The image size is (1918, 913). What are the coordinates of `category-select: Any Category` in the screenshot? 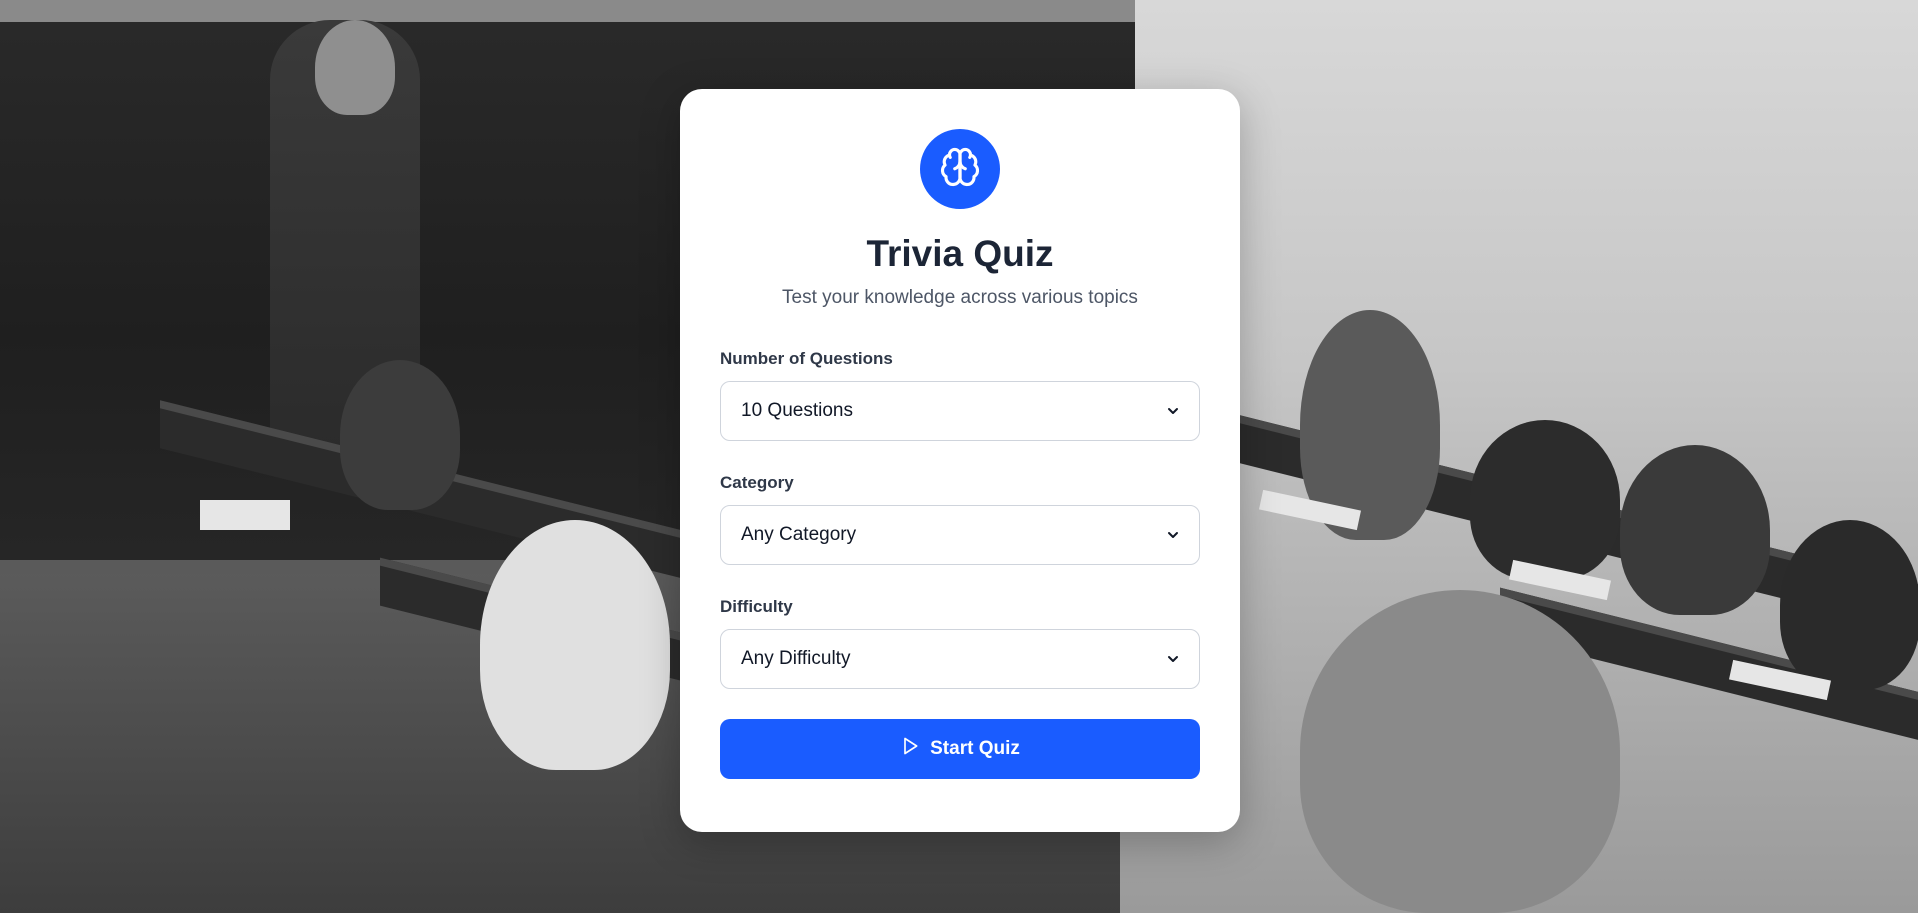 It's located at (960, 535).